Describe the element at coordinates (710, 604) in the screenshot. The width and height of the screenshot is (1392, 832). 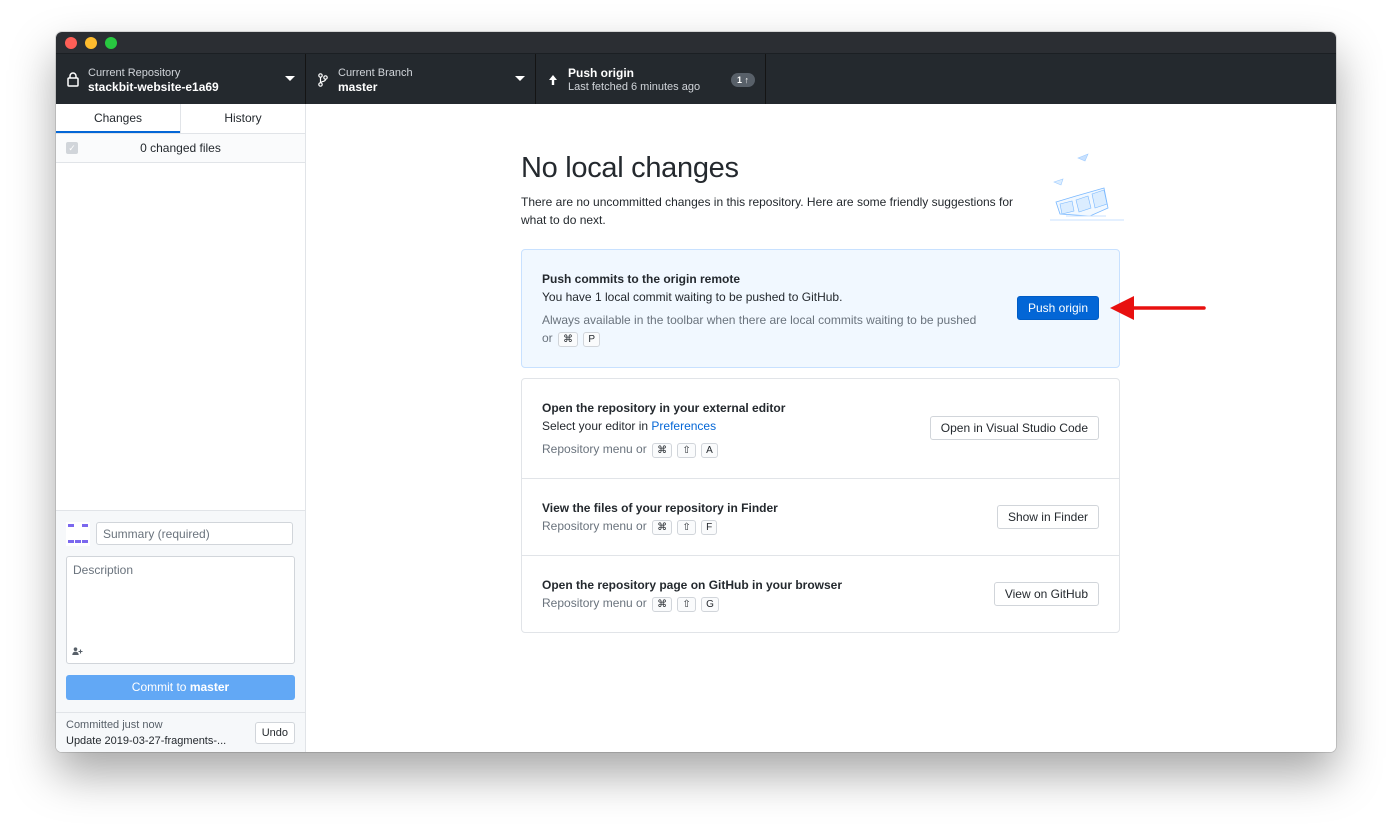
I see `shortcut-key: G` at that location.